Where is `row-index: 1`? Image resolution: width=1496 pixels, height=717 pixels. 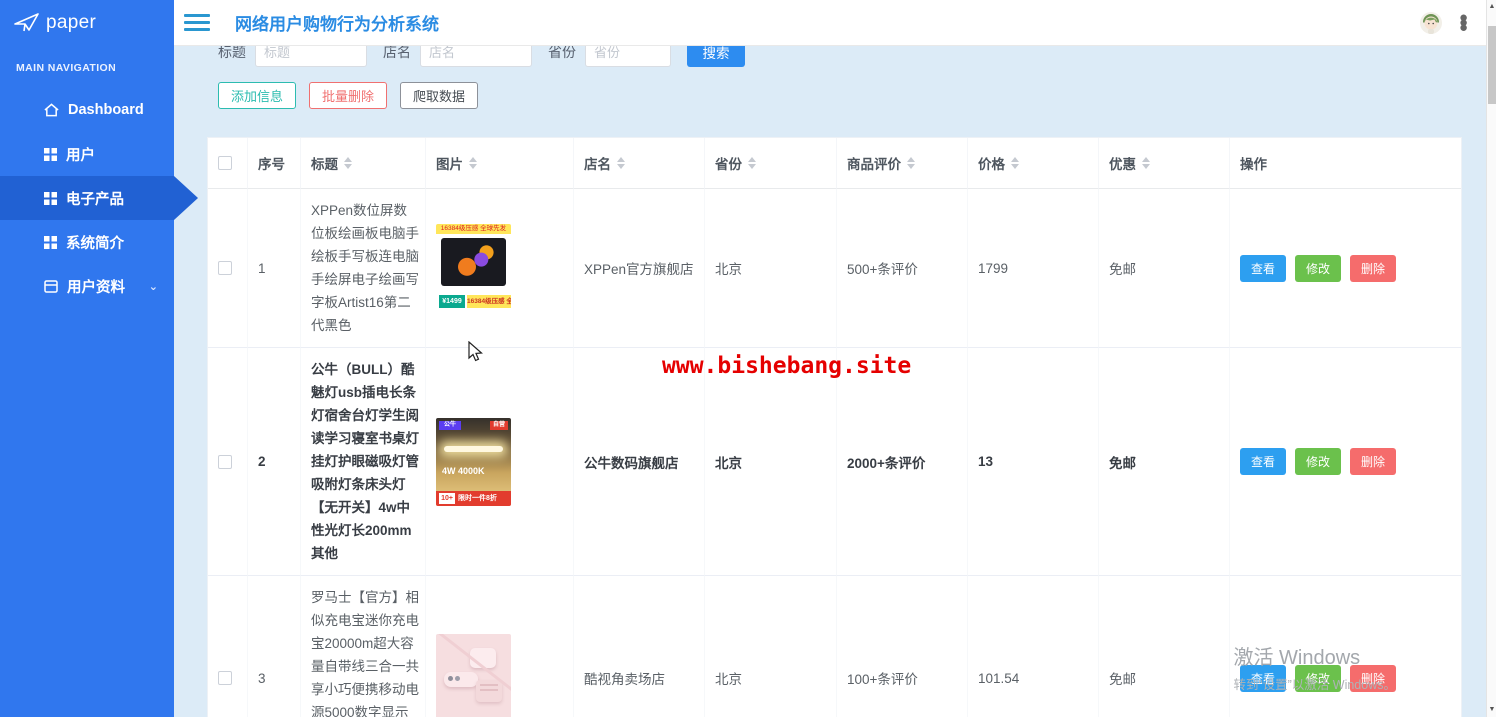
row-index: 1 is located at coordinates (274, 268).